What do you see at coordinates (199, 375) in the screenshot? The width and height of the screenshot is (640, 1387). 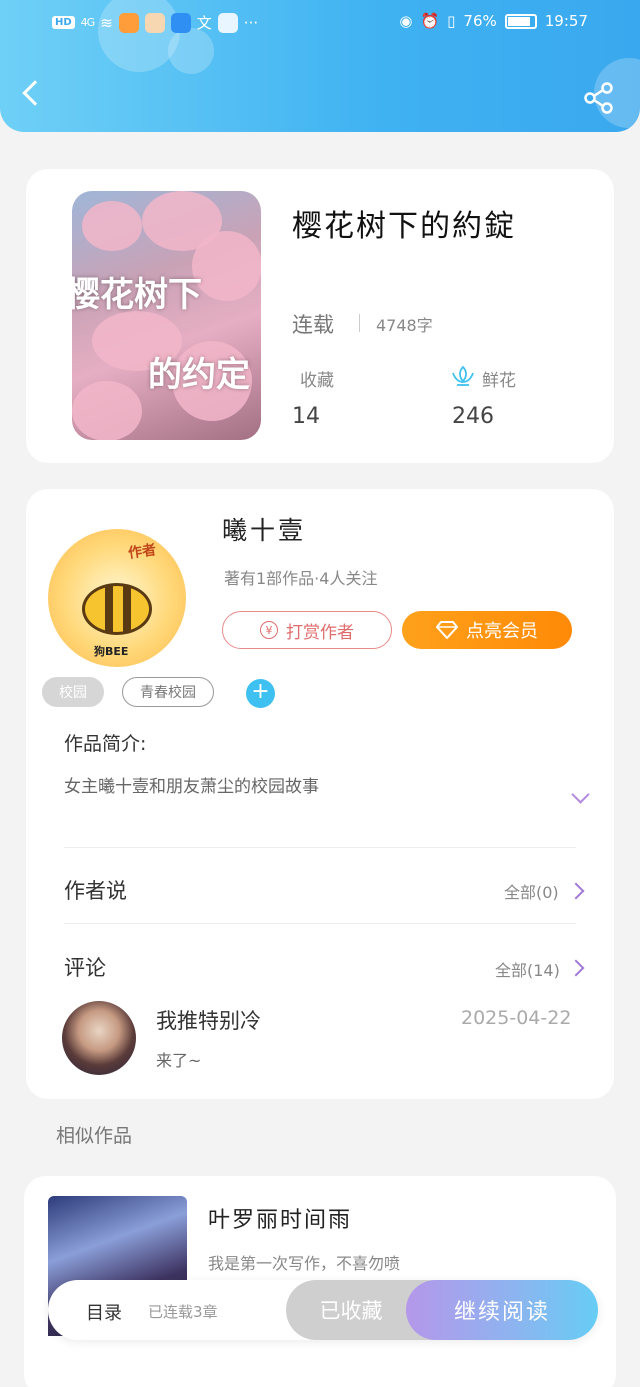 I see `cover-title-line2: 的约定` at bounding box center [199, 375].